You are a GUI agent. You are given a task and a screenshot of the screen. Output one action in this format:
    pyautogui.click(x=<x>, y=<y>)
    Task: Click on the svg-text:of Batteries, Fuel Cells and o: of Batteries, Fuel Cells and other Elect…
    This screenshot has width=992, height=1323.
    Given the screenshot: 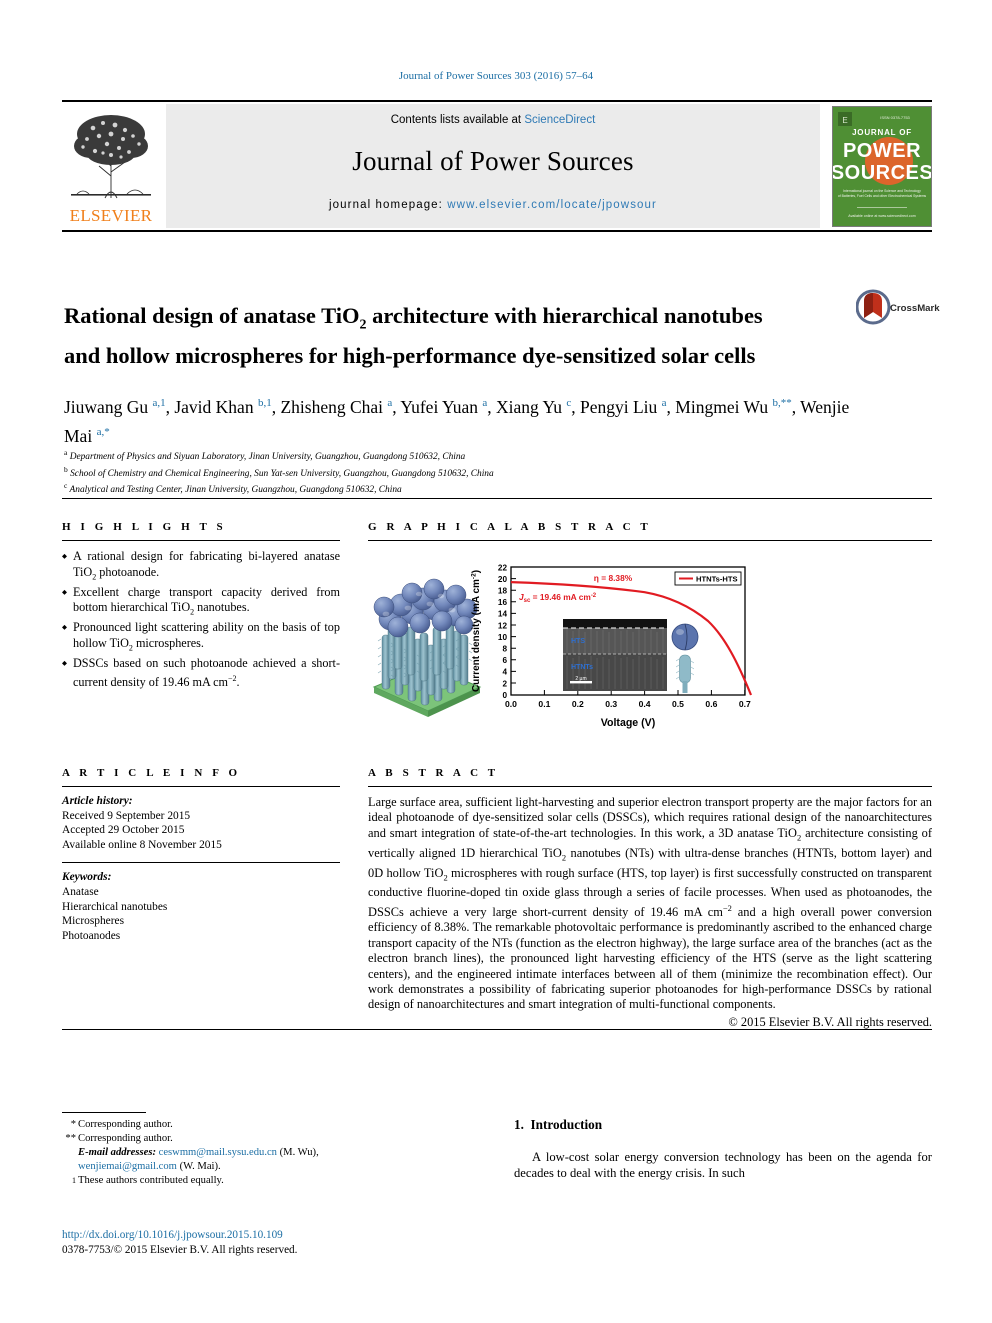 What is the action you would take?
    pyautogui.click(x=882, y=196)
    